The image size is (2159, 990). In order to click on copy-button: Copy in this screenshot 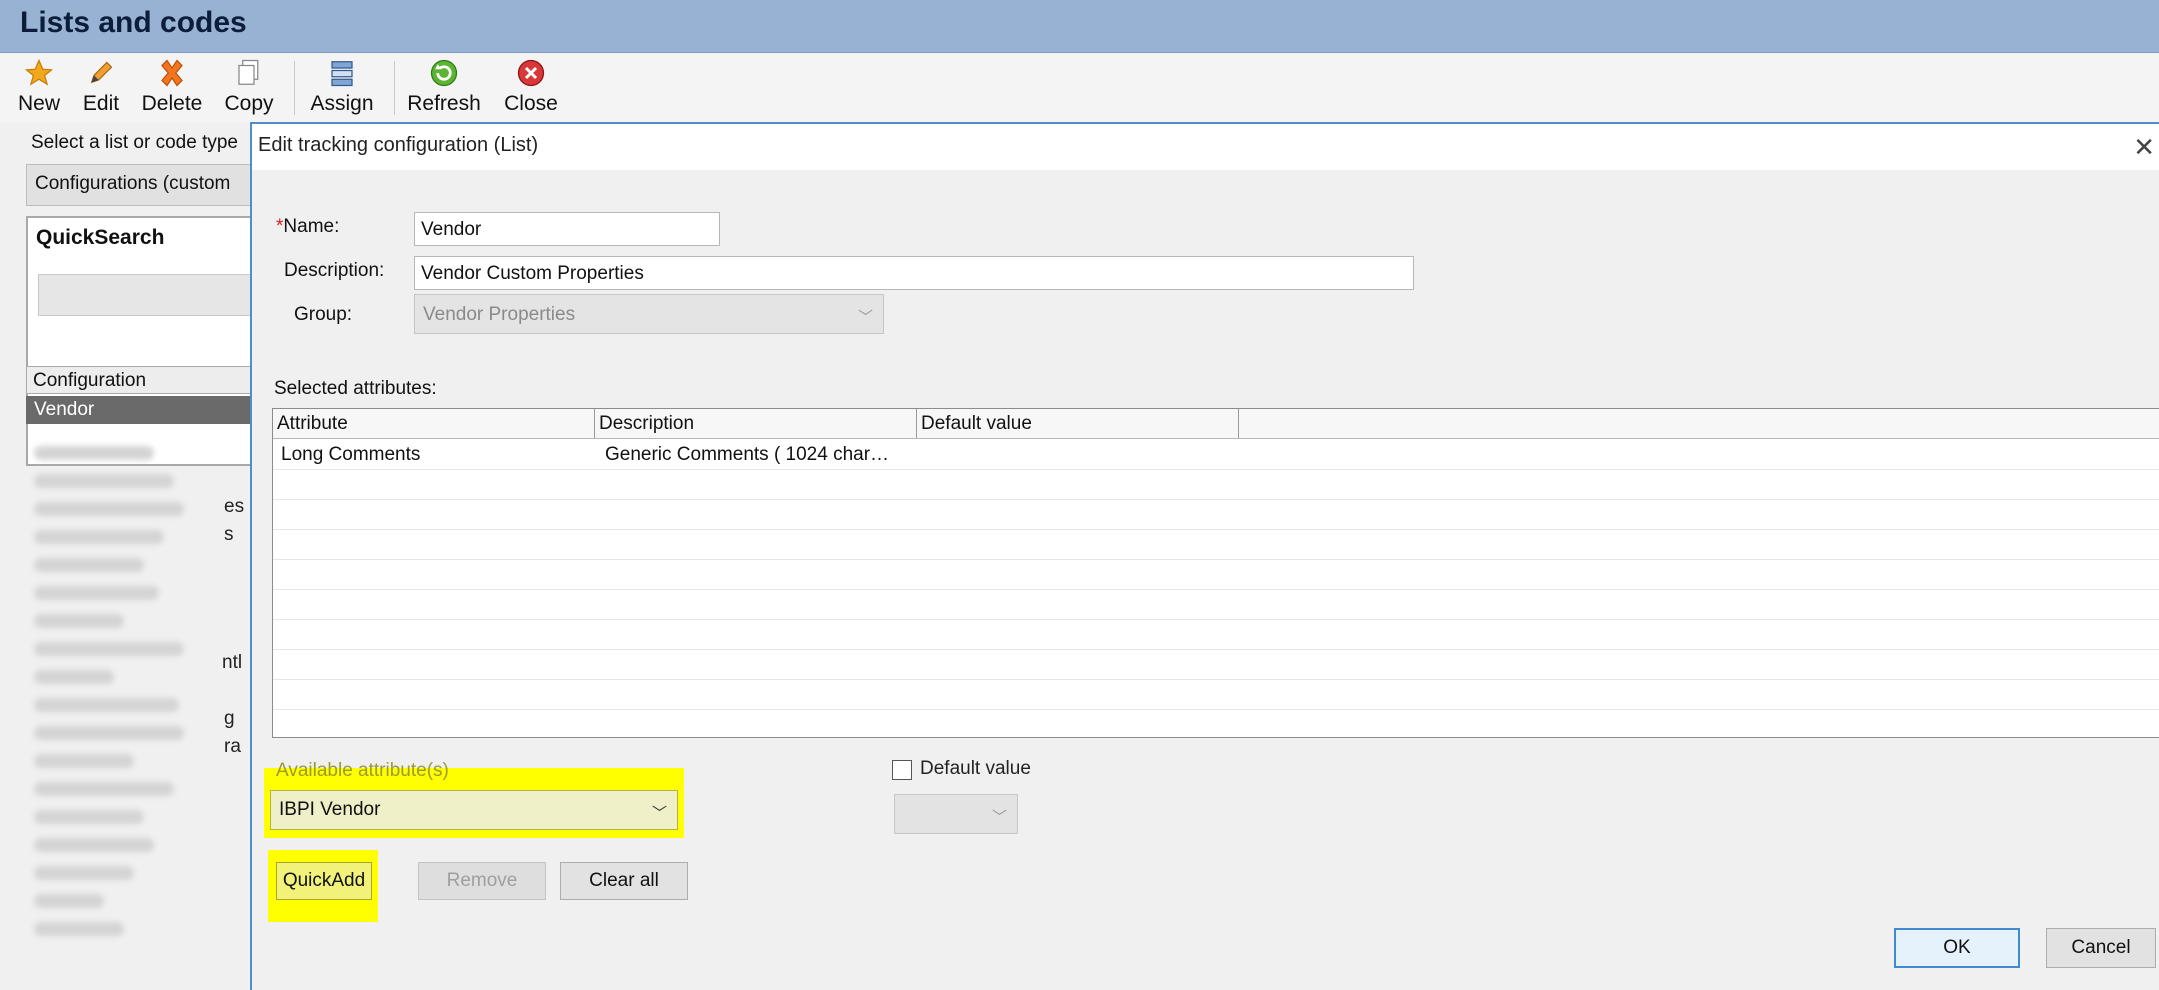, I will do `click(249, 87)`.